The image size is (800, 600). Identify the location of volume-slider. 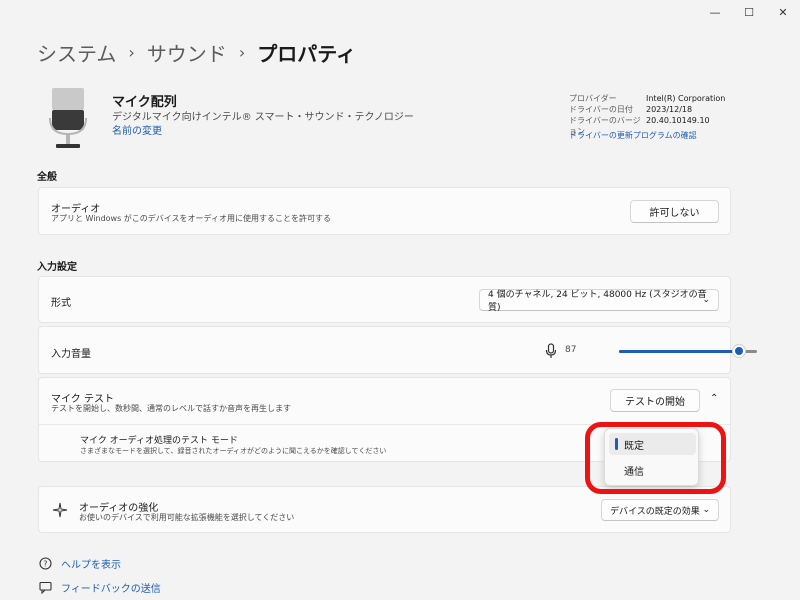
(688, 351).